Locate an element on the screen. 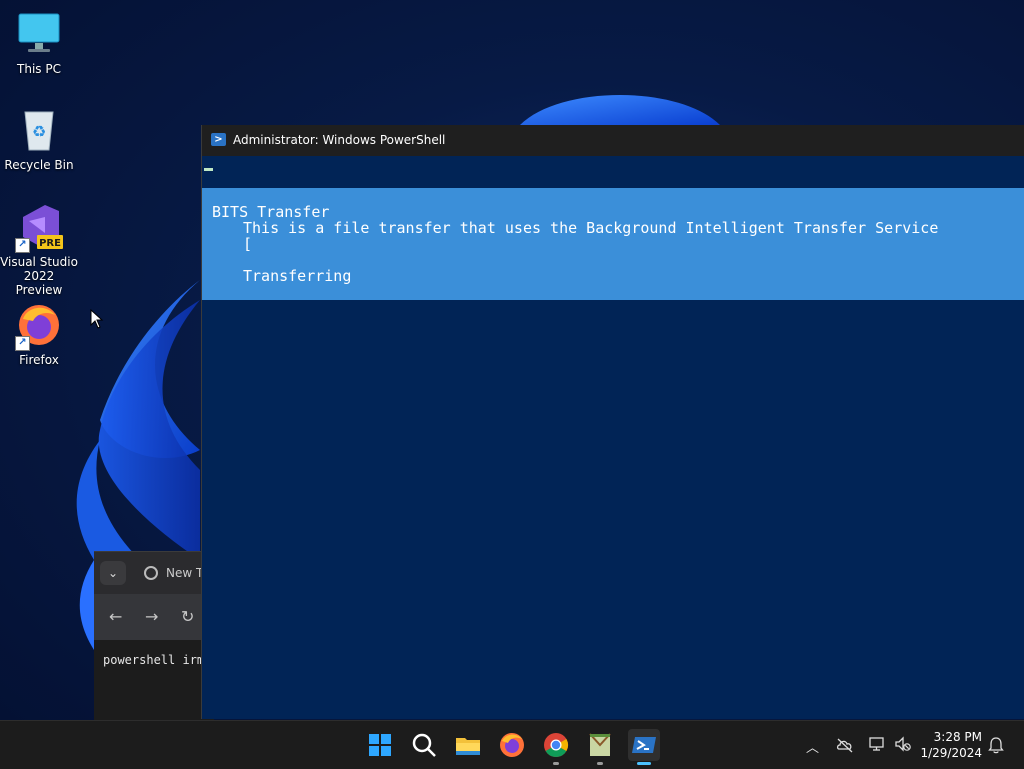 Image resolution: width=1024 pixels, height=769 pixels. desktop-icon-firefox: ↗ Firefox is located at coordinates (39, 334).